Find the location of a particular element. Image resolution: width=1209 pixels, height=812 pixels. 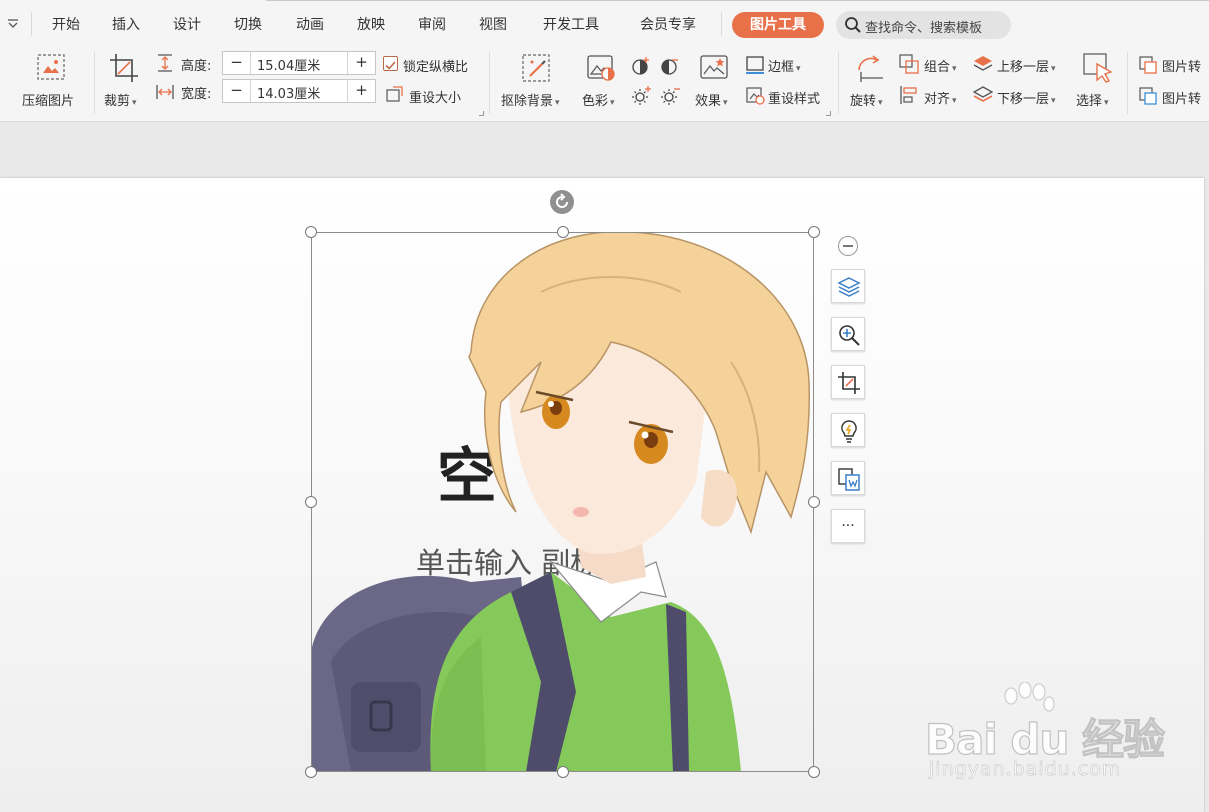

bring-forward-button: 上移一层 ▾ is located at coordinates (1026, 65).